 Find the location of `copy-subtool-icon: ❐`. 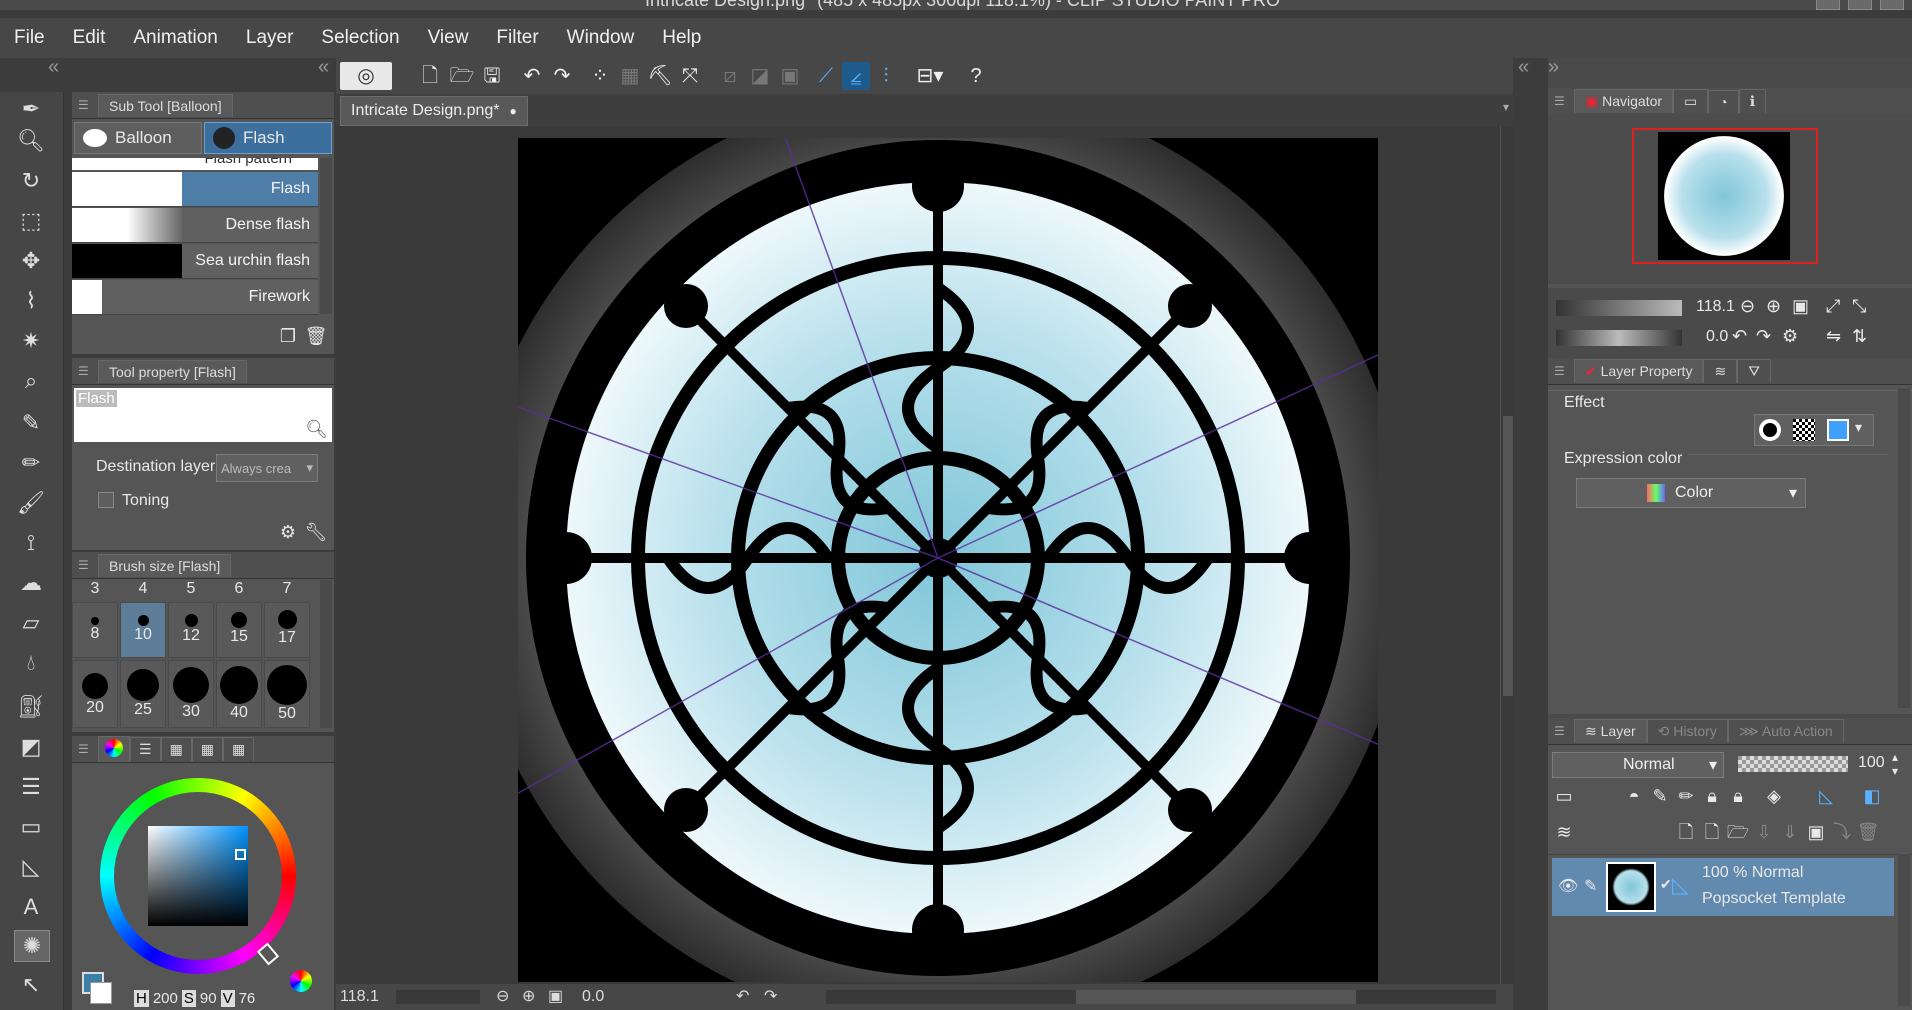

copy-subtool-icon: ❐ is located at coordinates (288, 336).